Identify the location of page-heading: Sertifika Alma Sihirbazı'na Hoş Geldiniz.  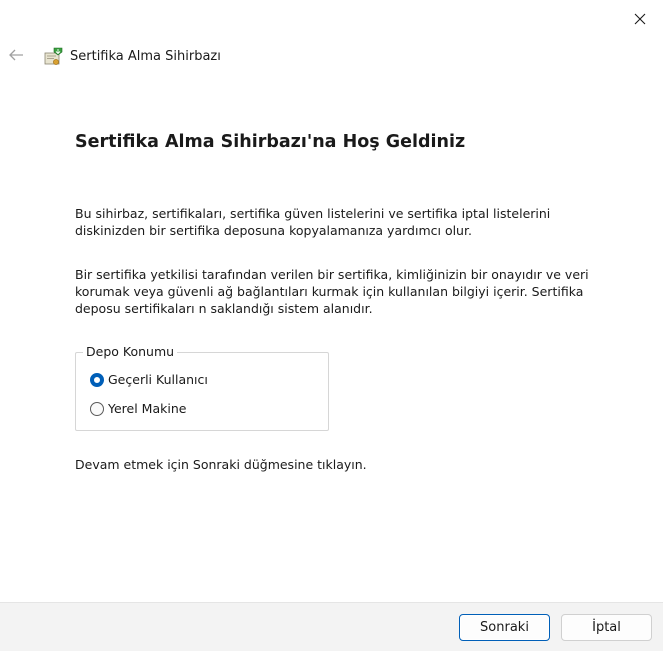
(270, 142).